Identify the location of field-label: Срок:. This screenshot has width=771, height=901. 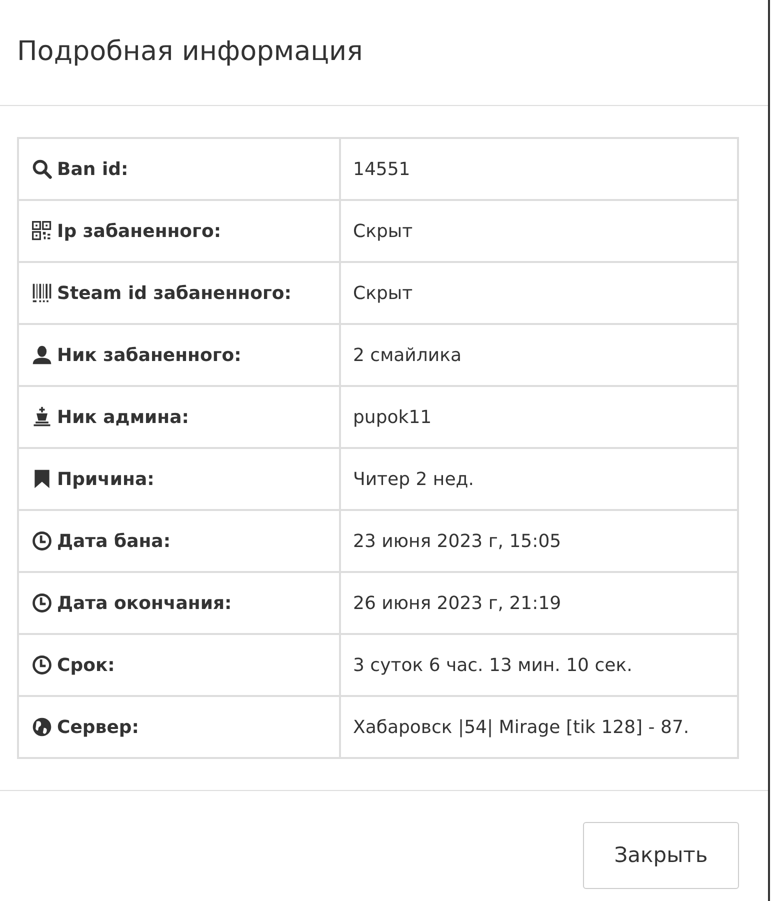
(86, 666).